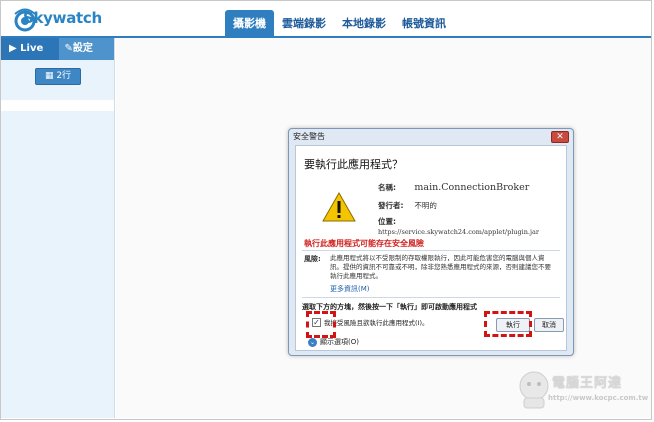 This screenshot has width=654, height=422. Describe the element at coordinates (30, 49) in the screenshot. I see `sidebar-tab-live: ▶ Live` at that location.